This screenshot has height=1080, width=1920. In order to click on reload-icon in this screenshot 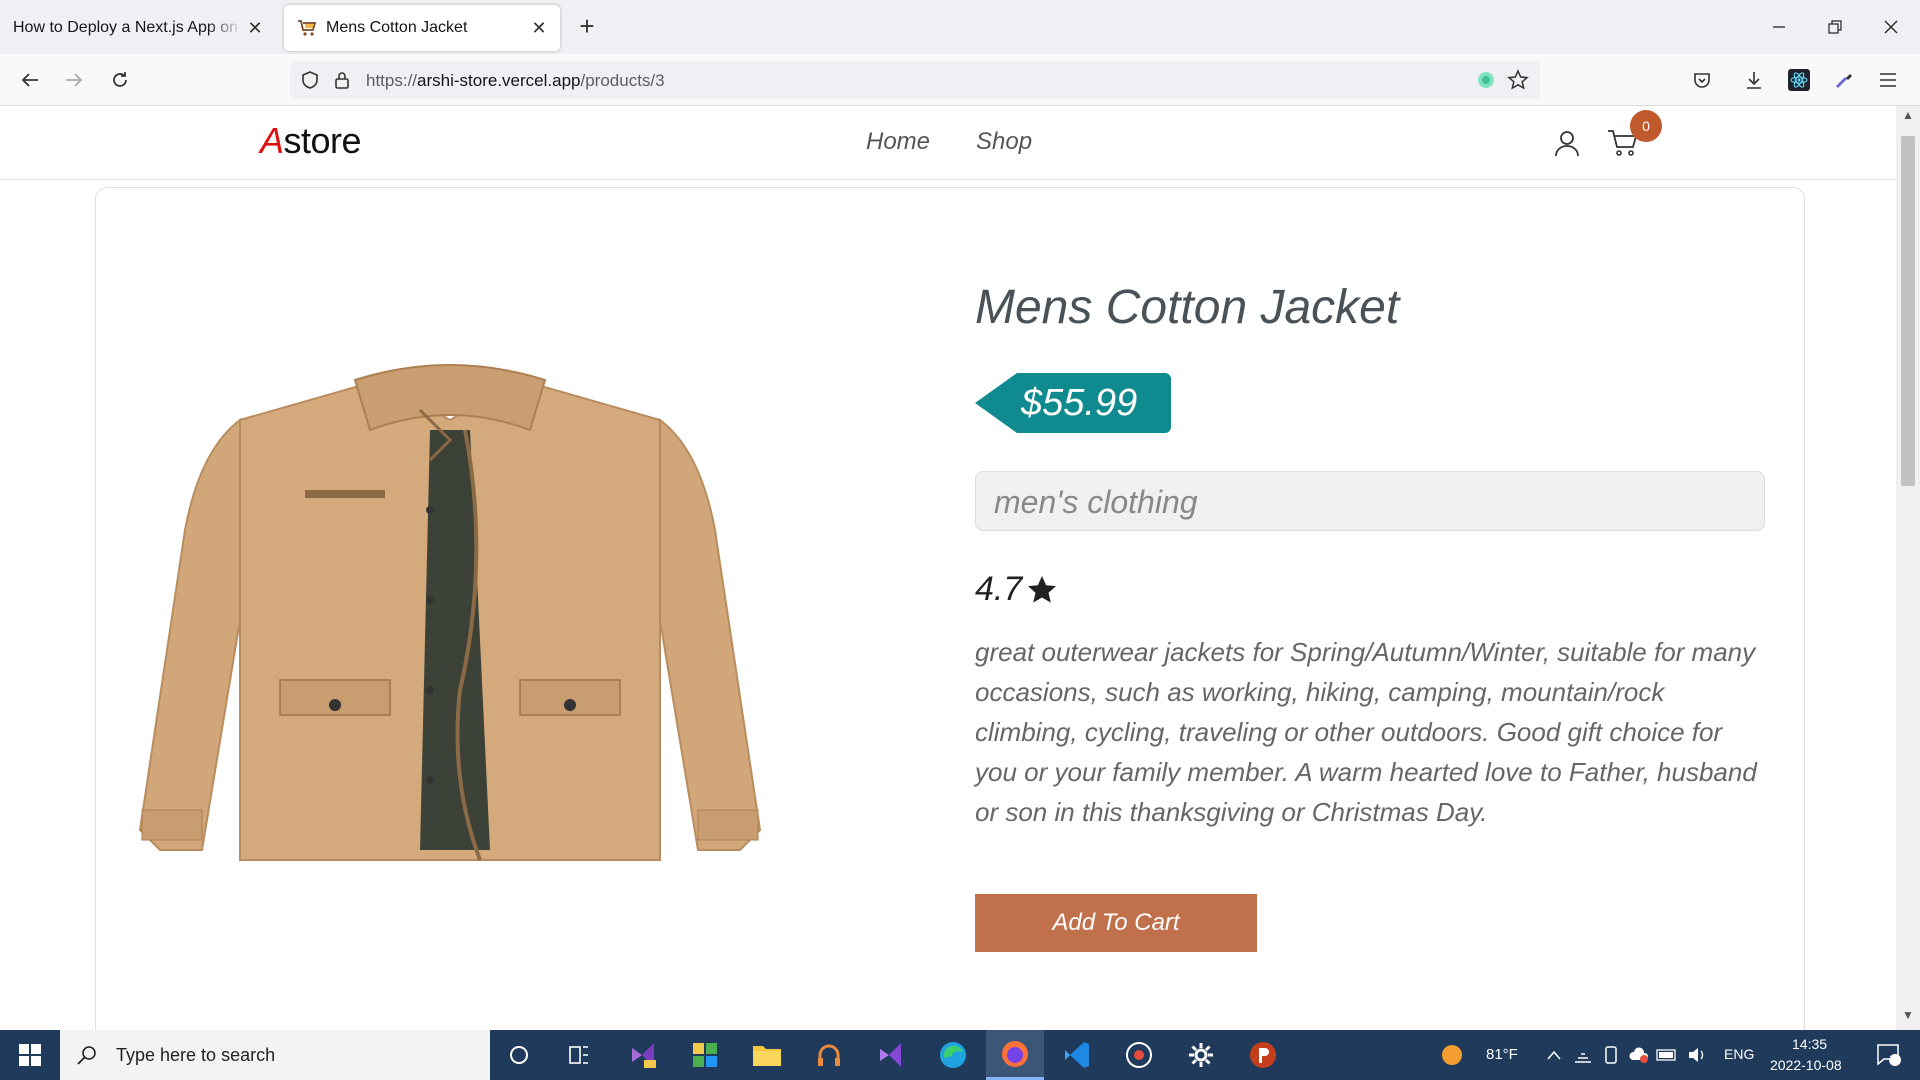, I will do `click(120, 80)`.